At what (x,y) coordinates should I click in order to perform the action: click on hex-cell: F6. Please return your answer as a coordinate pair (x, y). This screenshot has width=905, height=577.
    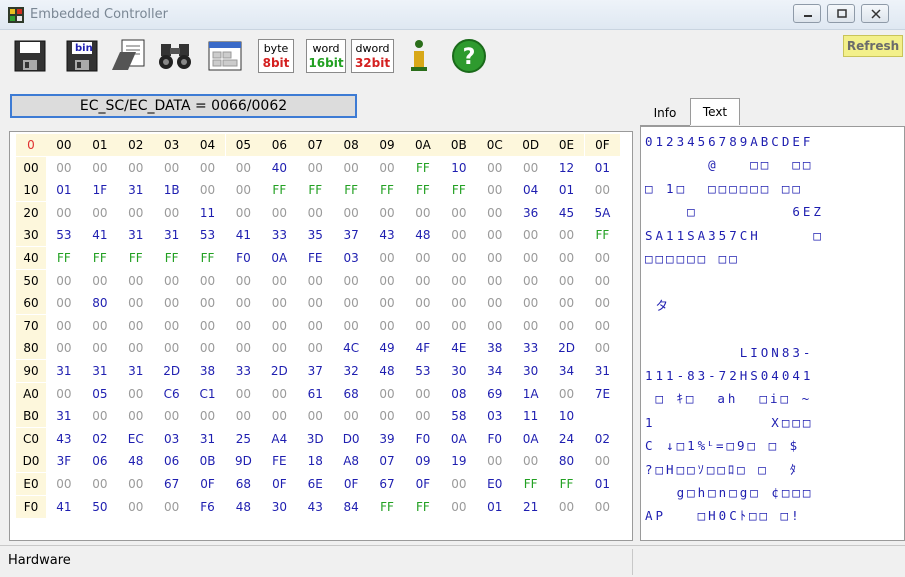
    Looking at the image, I should click on (207, 506).